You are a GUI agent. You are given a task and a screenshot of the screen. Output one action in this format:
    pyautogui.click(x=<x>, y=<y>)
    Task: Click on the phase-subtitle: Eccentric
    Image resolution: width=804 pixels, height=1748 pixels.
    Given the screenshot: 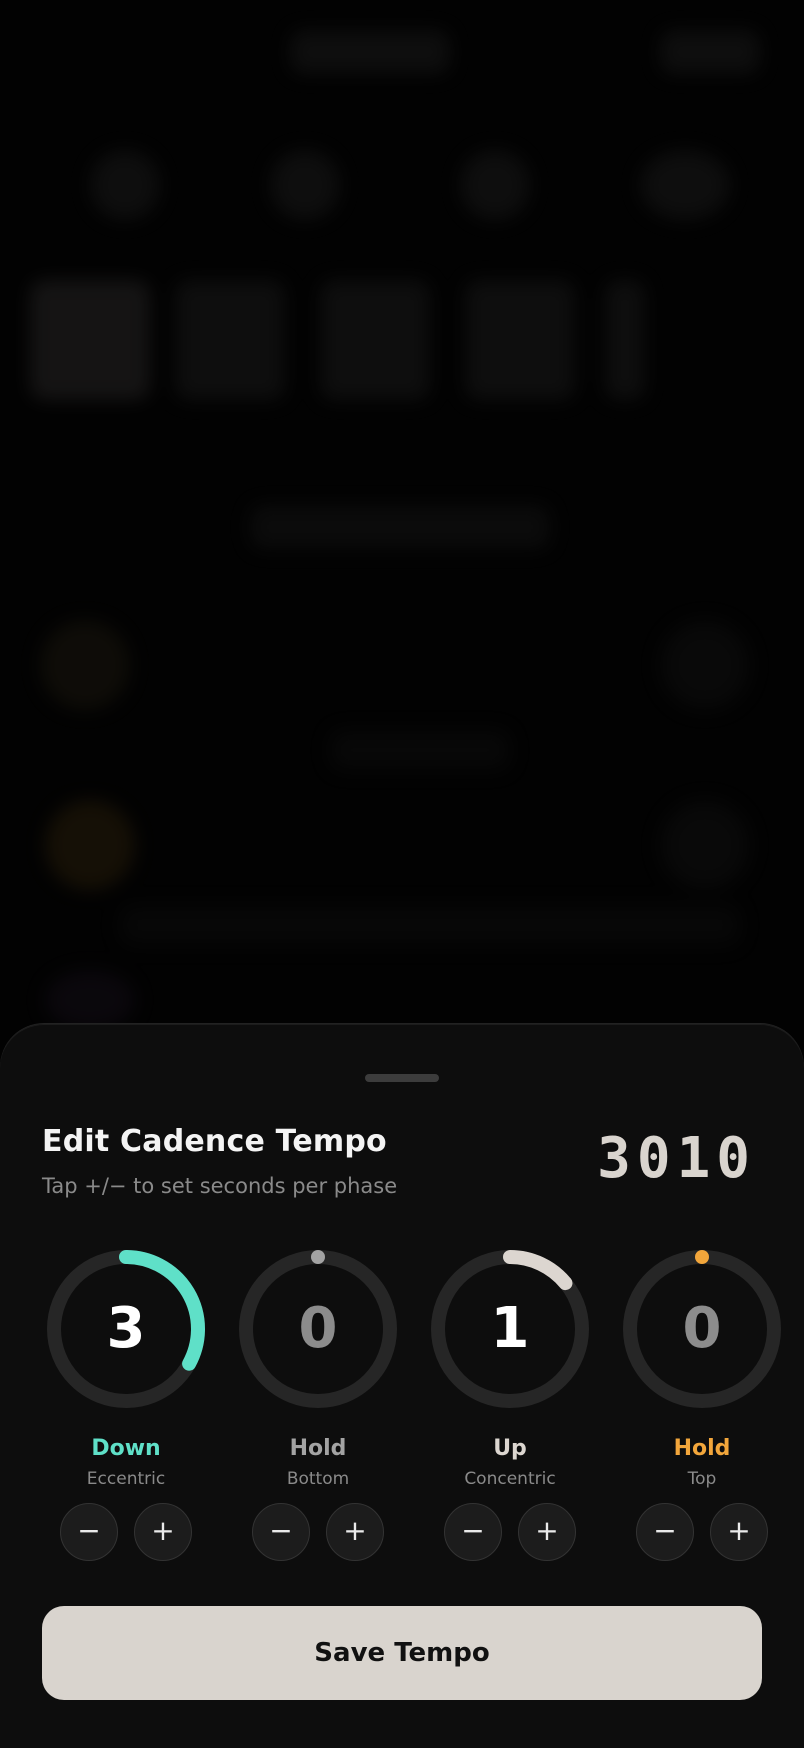 What is the action you would take?
    pyautogui.click(x=126, y=1479)
    